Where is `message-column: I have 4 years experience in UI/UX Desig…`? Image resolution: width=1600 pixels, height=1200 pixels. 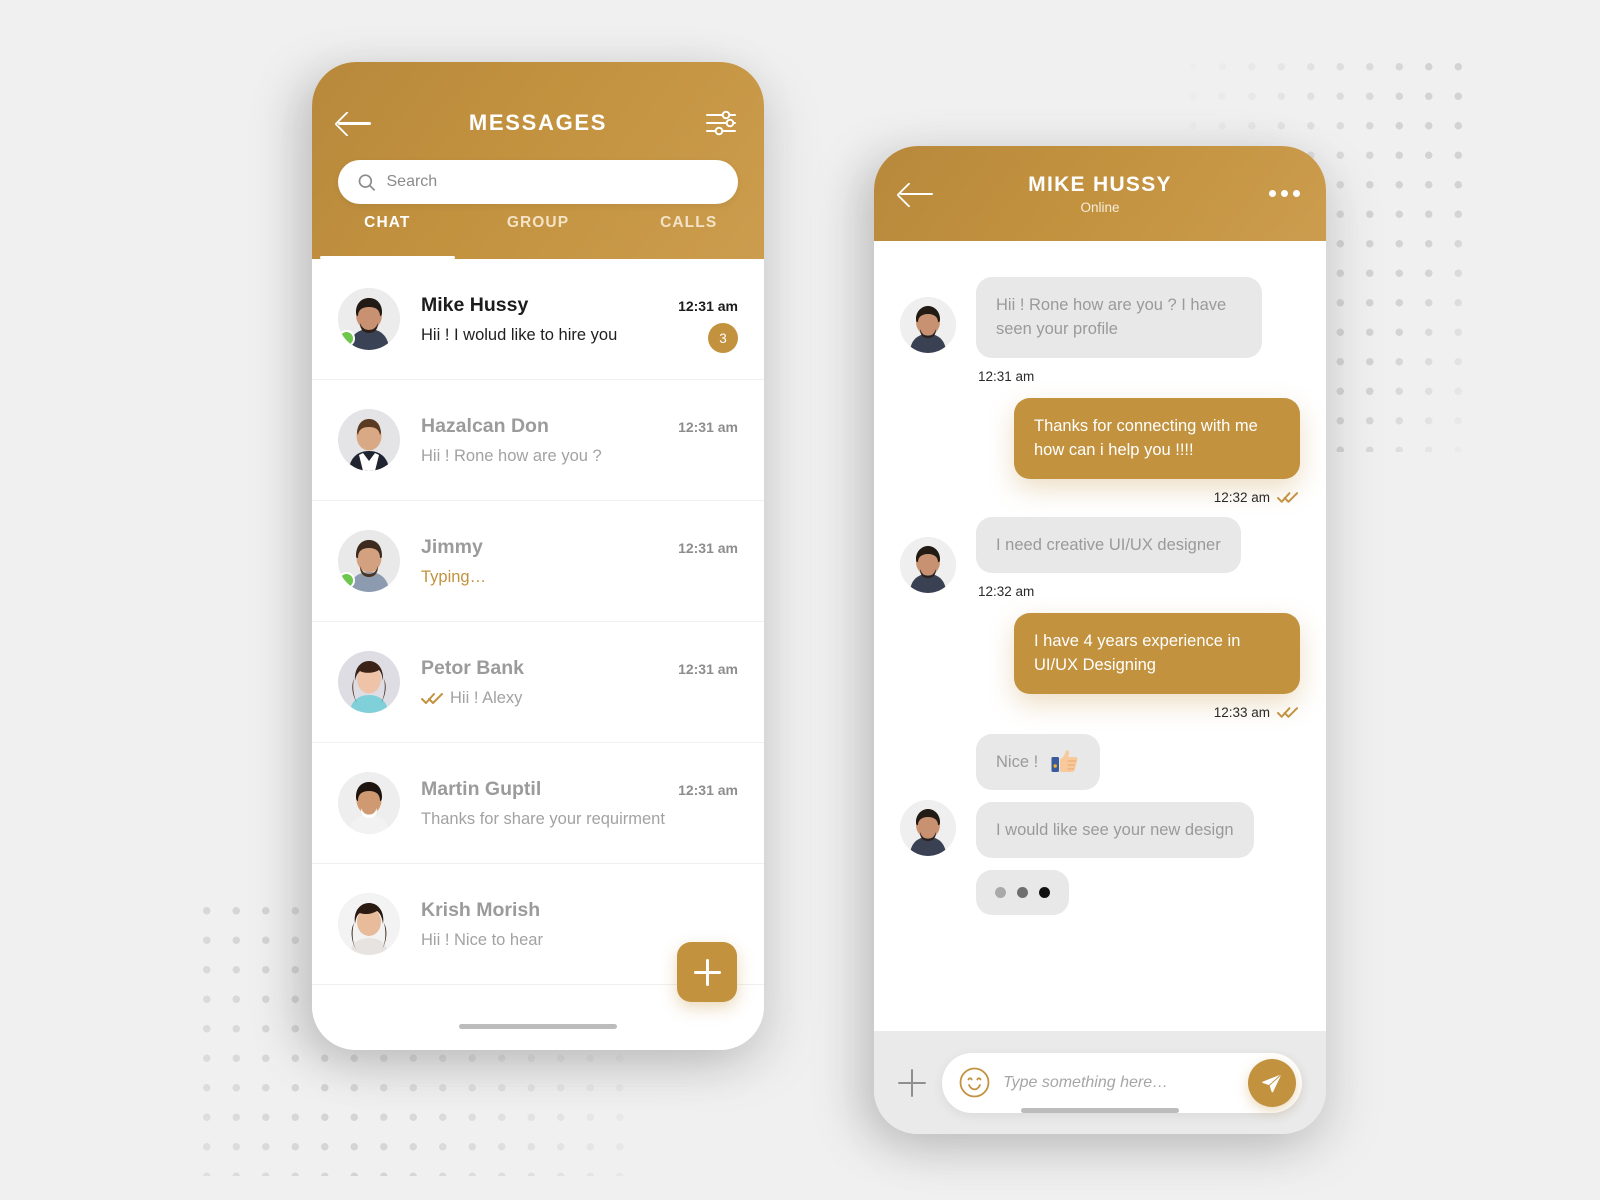 message-column: I have 4 years experience in UI/UX Desig… is located at coordinates (1157, 666).